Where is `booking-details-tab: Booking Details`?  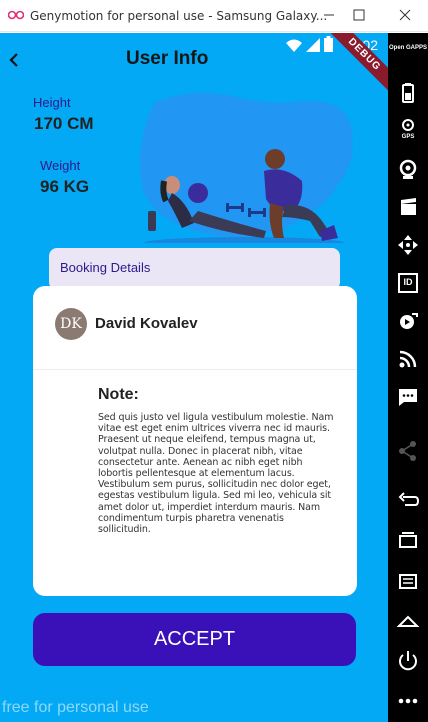 booking-details-tab: Booking Details is located at coordinates (194, 269).